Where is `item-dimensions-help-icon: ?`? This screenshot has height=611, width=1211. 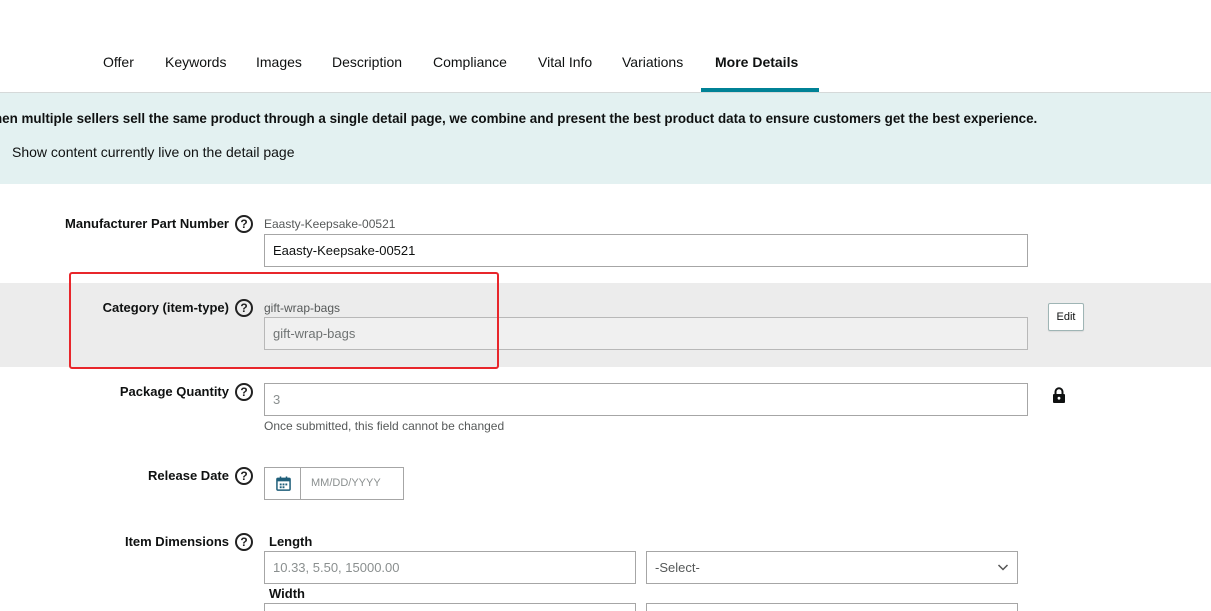 item-dimensions-help-icon: ? is located at coordinates (244, 542).